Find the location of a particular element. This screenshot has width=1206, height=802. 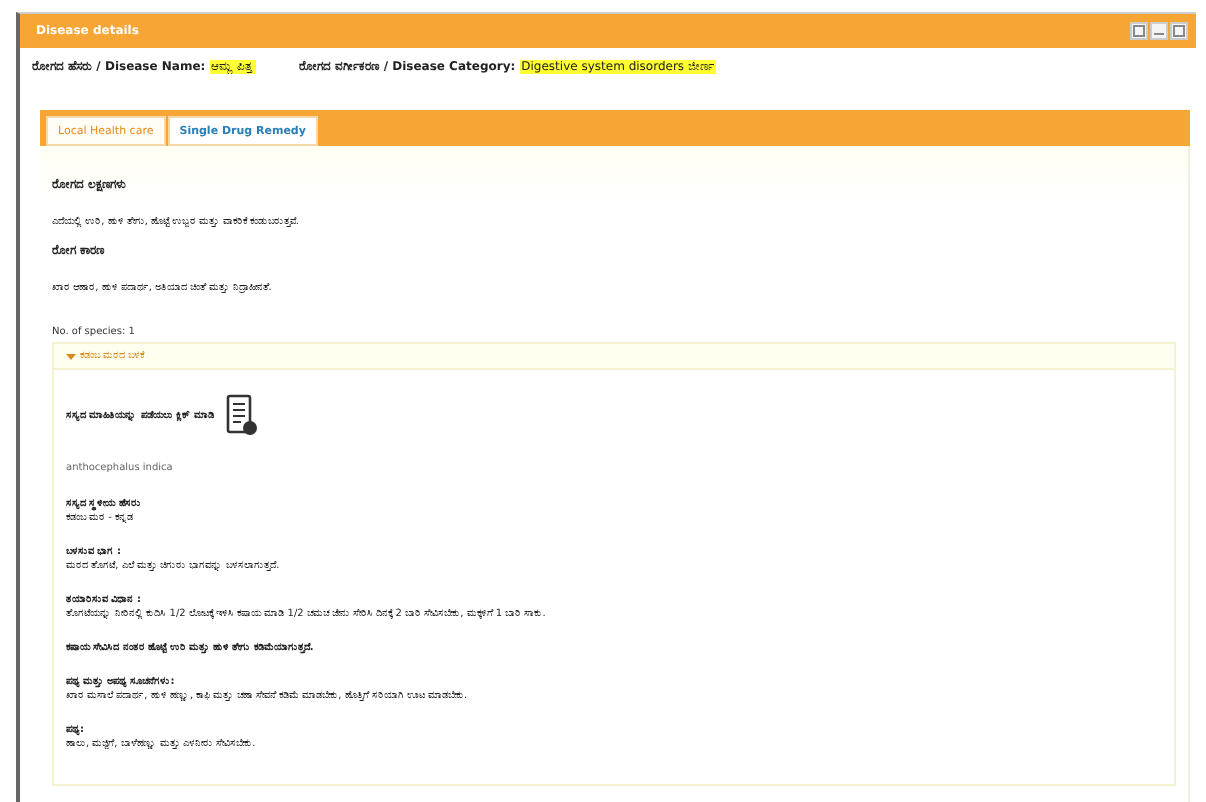

caret-icon is located at coordinates (71, 356).